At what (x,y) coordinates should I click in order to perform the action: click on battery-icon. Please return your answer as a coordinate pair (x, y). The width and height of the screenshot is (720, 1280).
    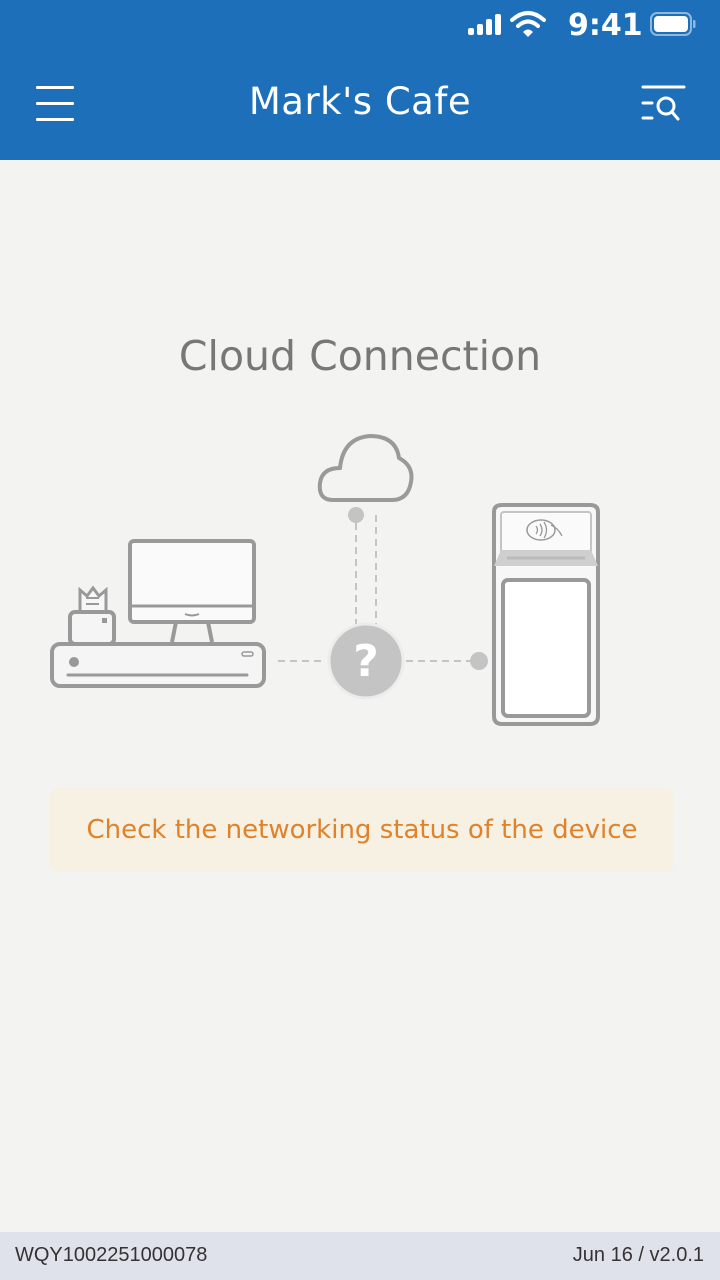
    Looking at the image, I should click on (673, 24).